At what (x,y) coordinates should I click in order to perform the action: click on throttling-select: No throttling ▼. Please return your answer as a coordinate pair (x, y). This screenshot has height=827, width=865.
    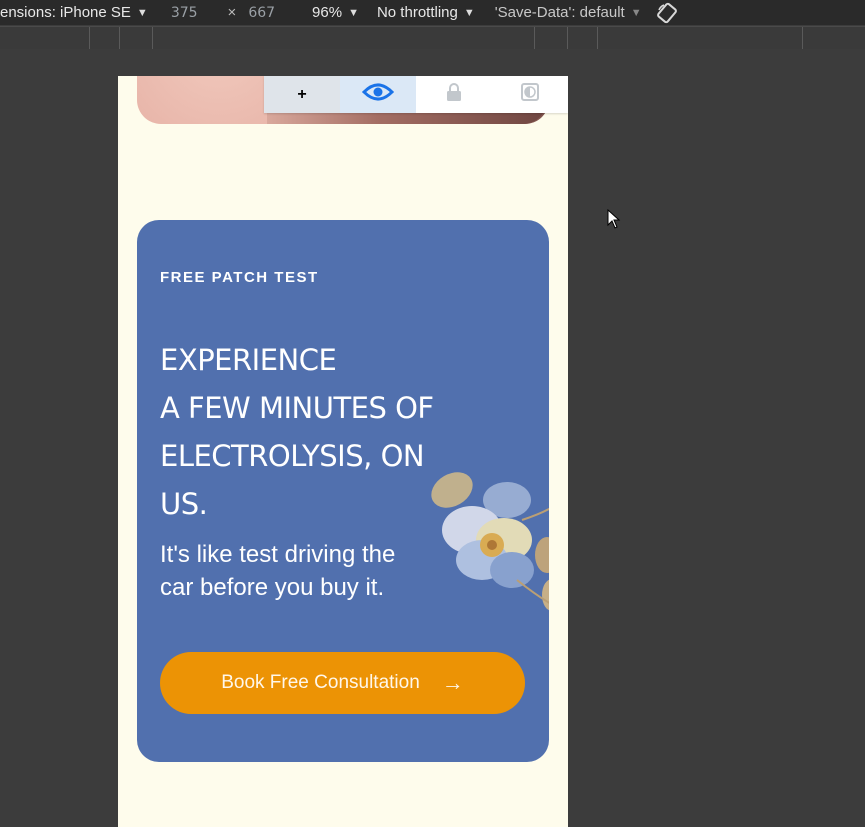
    Looking at the image, I should click on (426, 12).